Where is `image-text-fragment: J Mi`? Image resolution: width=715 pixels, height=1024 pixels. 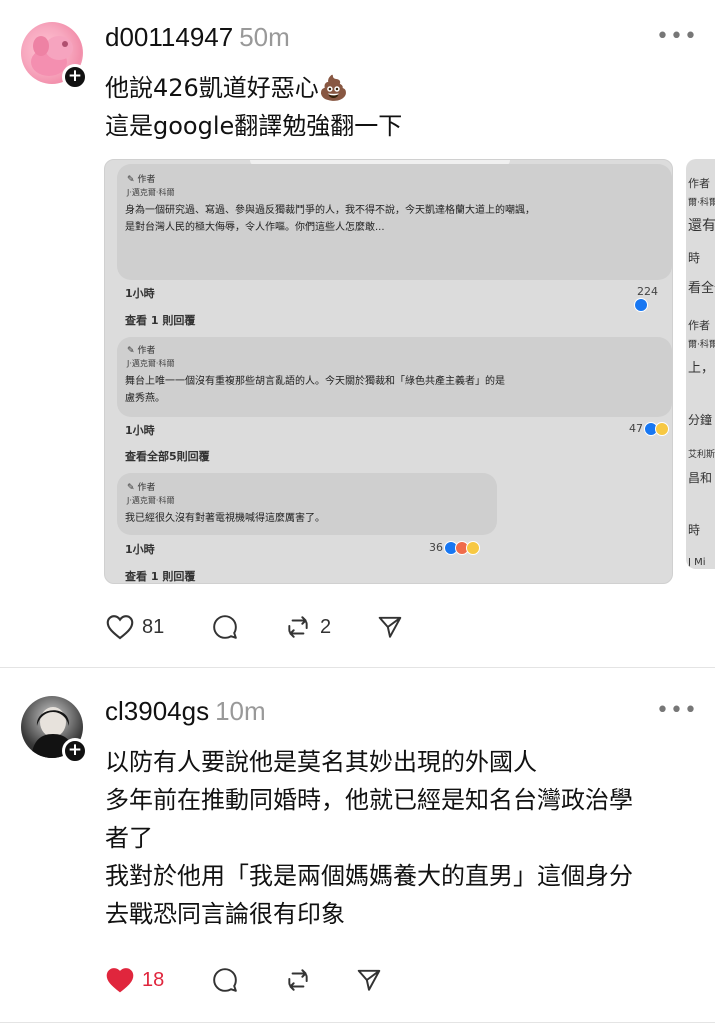
image-text-fragment: J Mi is located at coordinates (697, 562).